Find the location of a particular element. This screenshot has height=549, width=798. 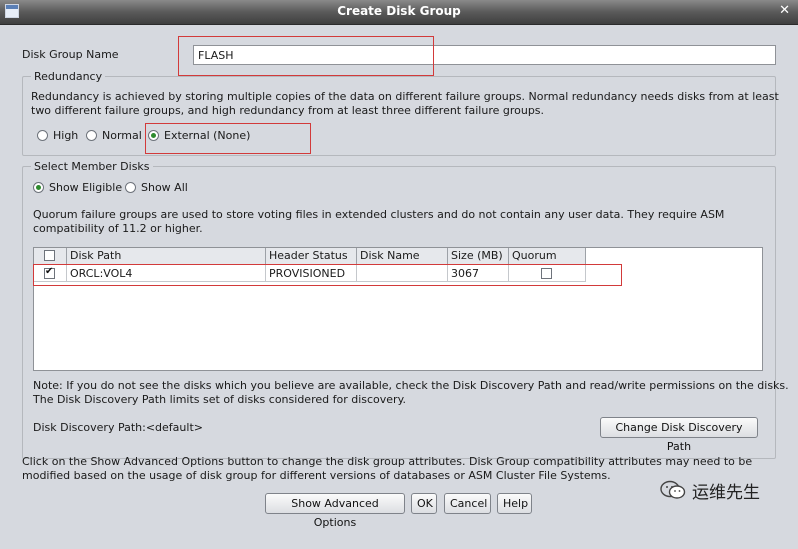

watermark-text: 运维先生 is located at coordinates (726, 493).